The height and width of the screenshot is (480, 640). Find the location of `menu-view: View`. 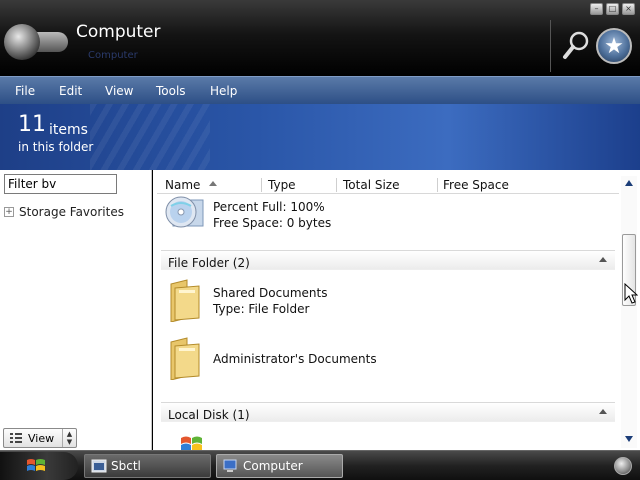

menu-view: View is located at coordinates (119, 91).